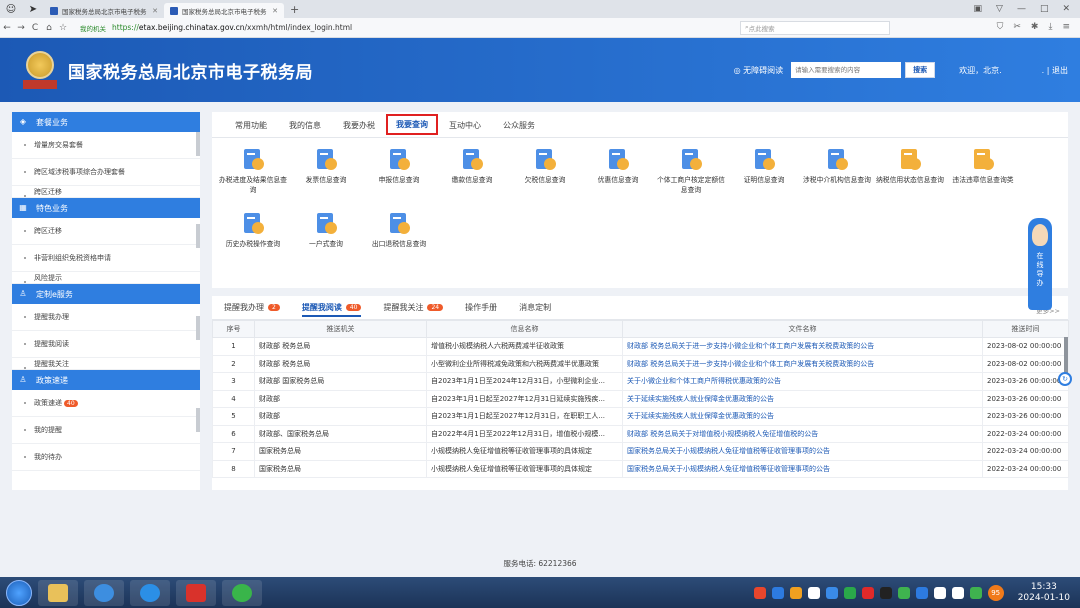 This screenshot has width=1080, height=608. Describe the element at coordinates (326, 231) in the screenshot. I see `function-item: 一户式查询` at that location.